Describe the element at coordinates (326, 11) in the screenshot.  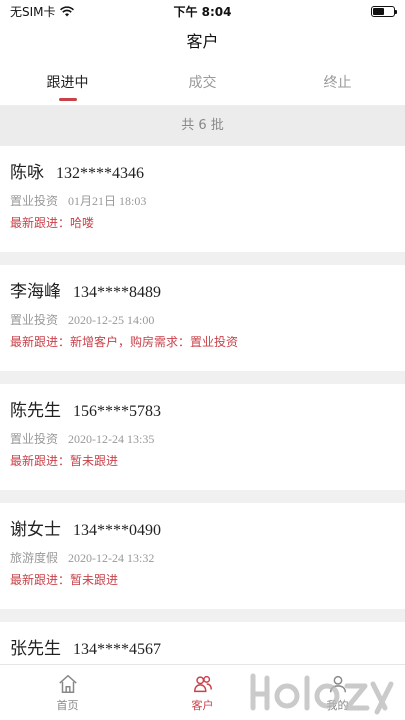
I see `status-right` at that location.